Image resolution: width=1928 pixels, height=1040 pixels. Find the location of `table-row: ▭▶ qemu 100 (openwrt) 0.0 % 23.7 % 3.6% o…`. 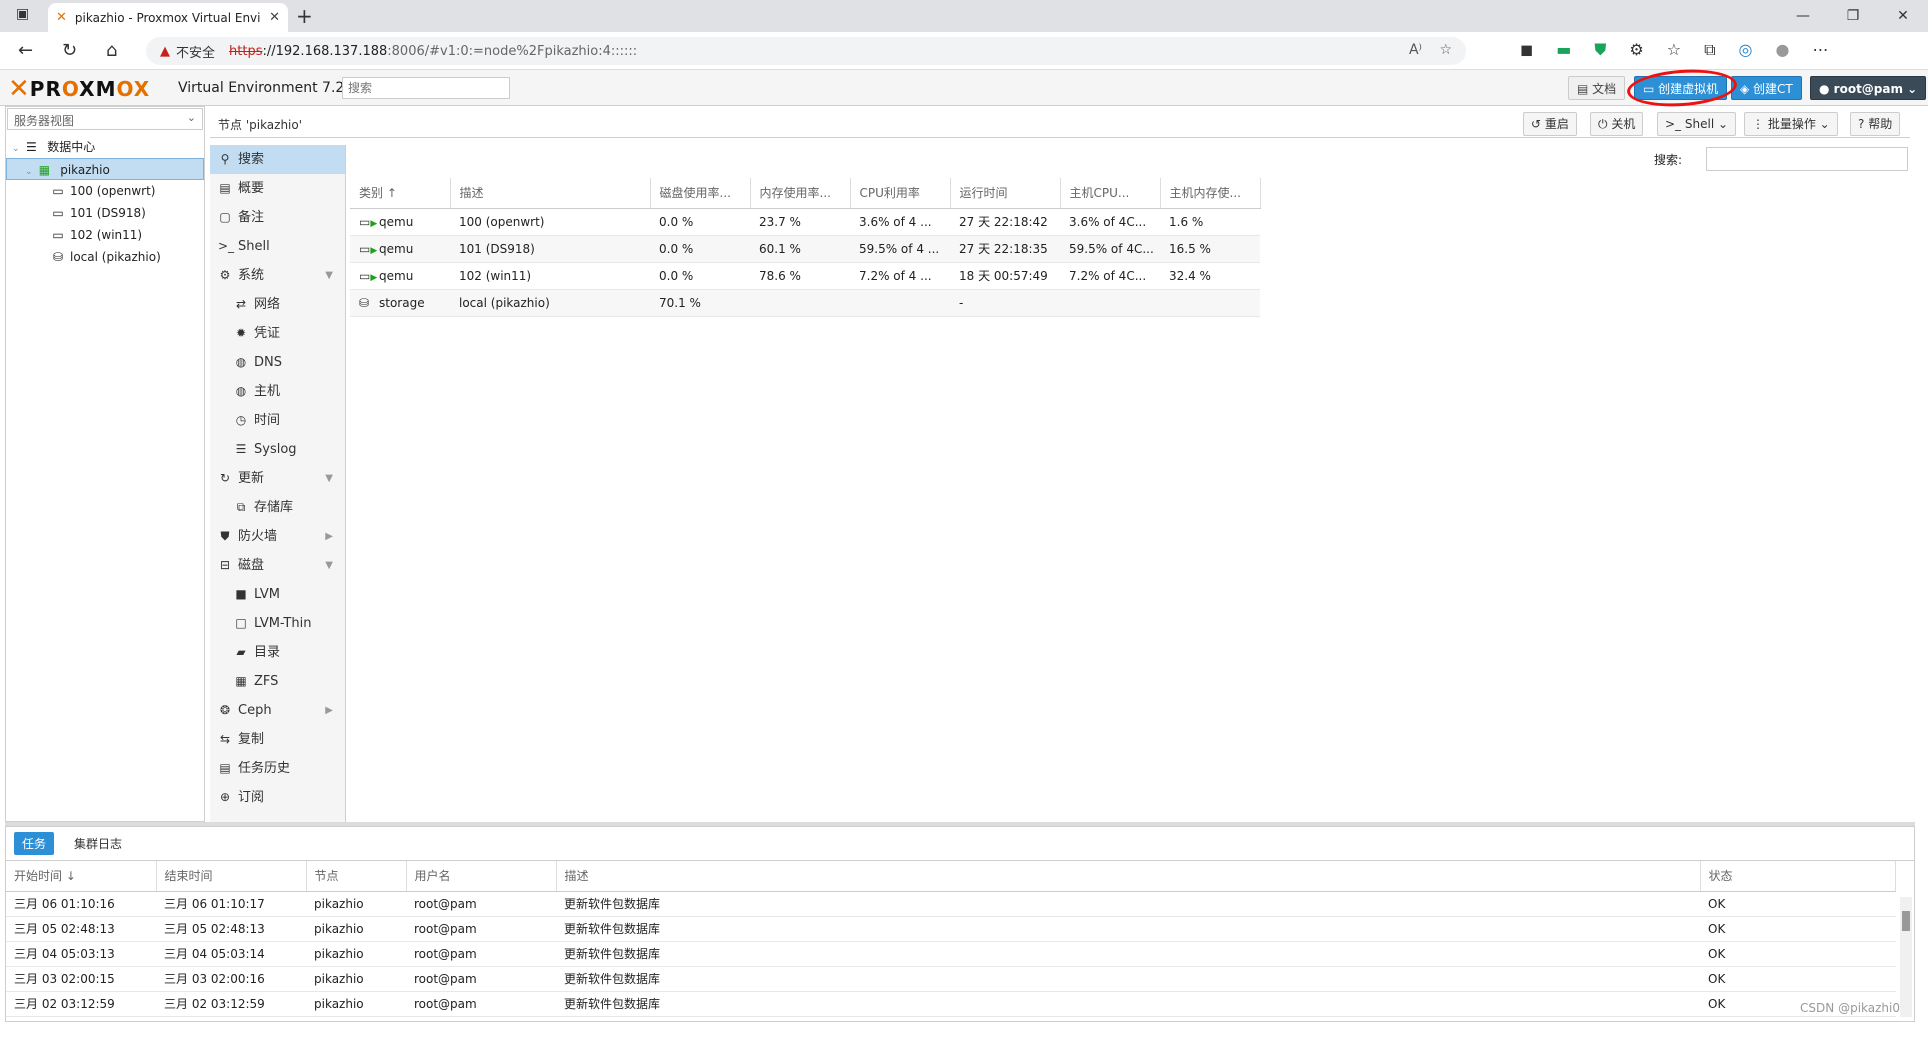

table-row: ▭▶ qemu 100 (openwrt) 0.0 % 23.7 % 3.6% o… is located at coordinates (805, 222).